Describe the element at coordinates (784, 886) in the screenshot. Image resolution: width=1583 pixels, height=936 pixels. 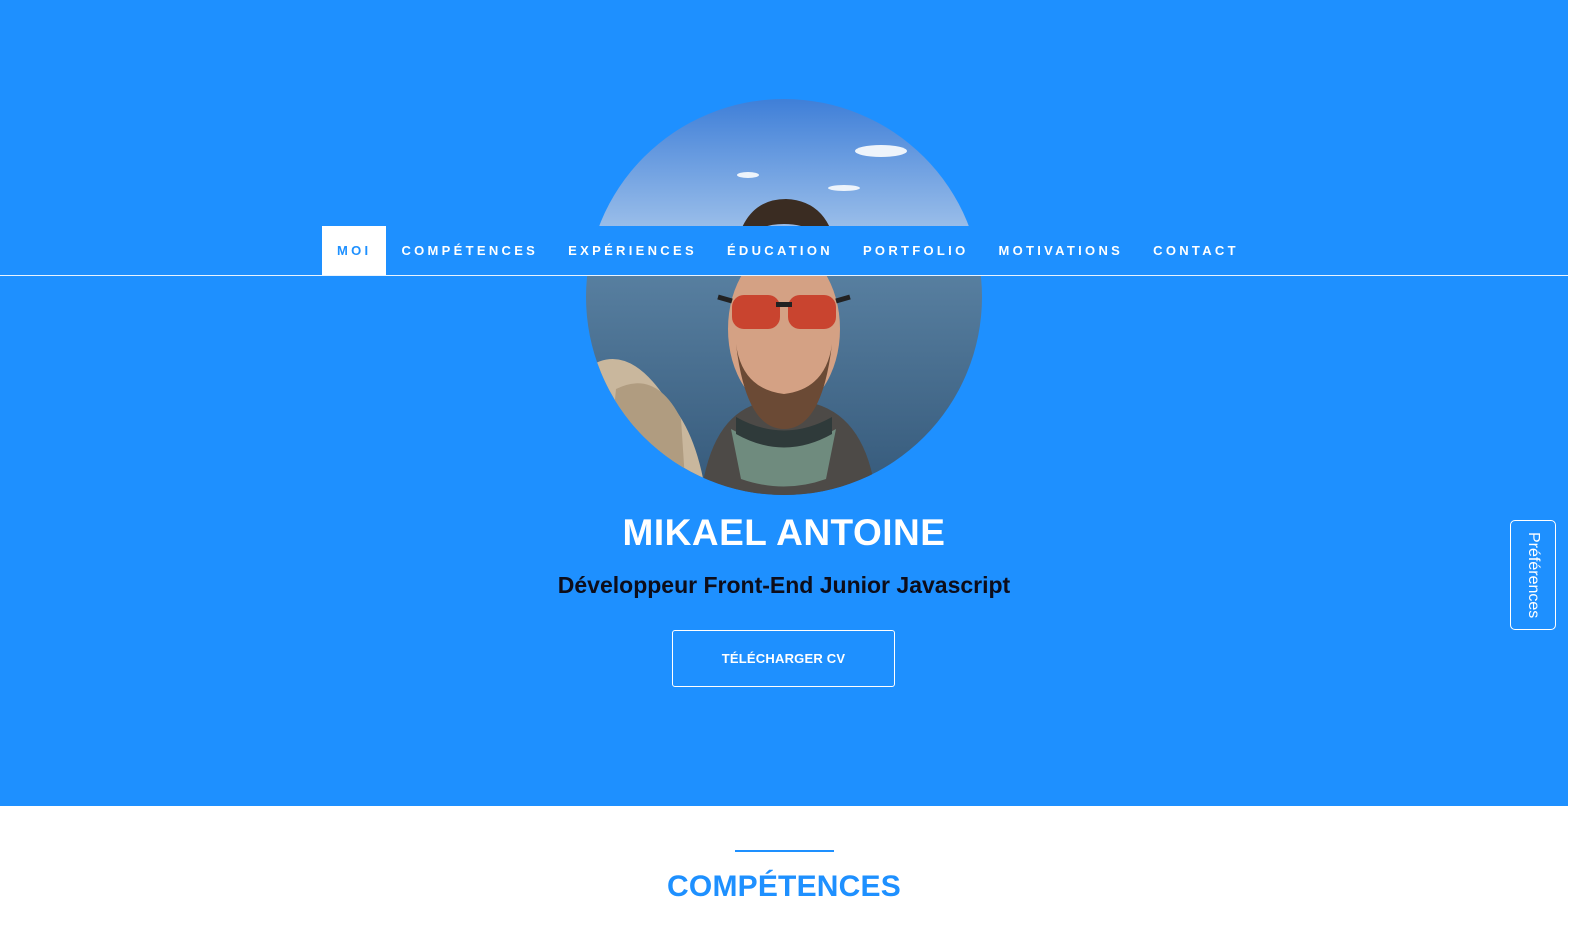
I see `section-title-competences: COMPÉTENCES` at that location.